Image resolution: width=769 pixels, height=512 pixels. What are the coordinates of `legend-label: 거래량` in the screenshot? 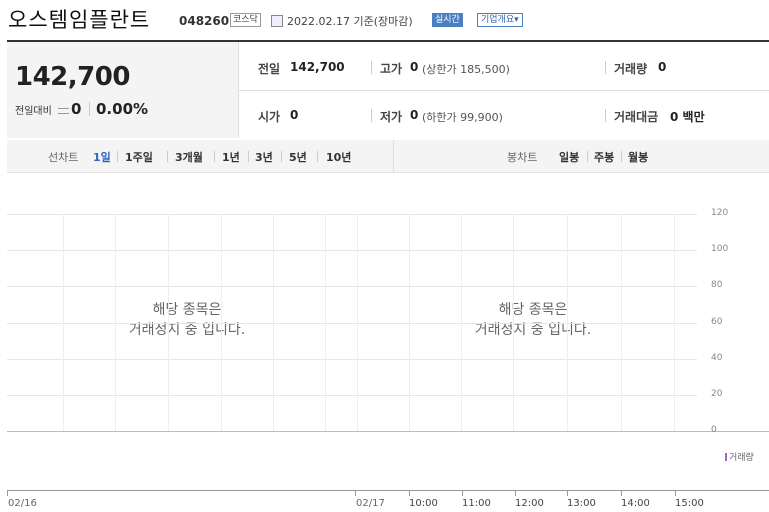 It's located at (741, 458).